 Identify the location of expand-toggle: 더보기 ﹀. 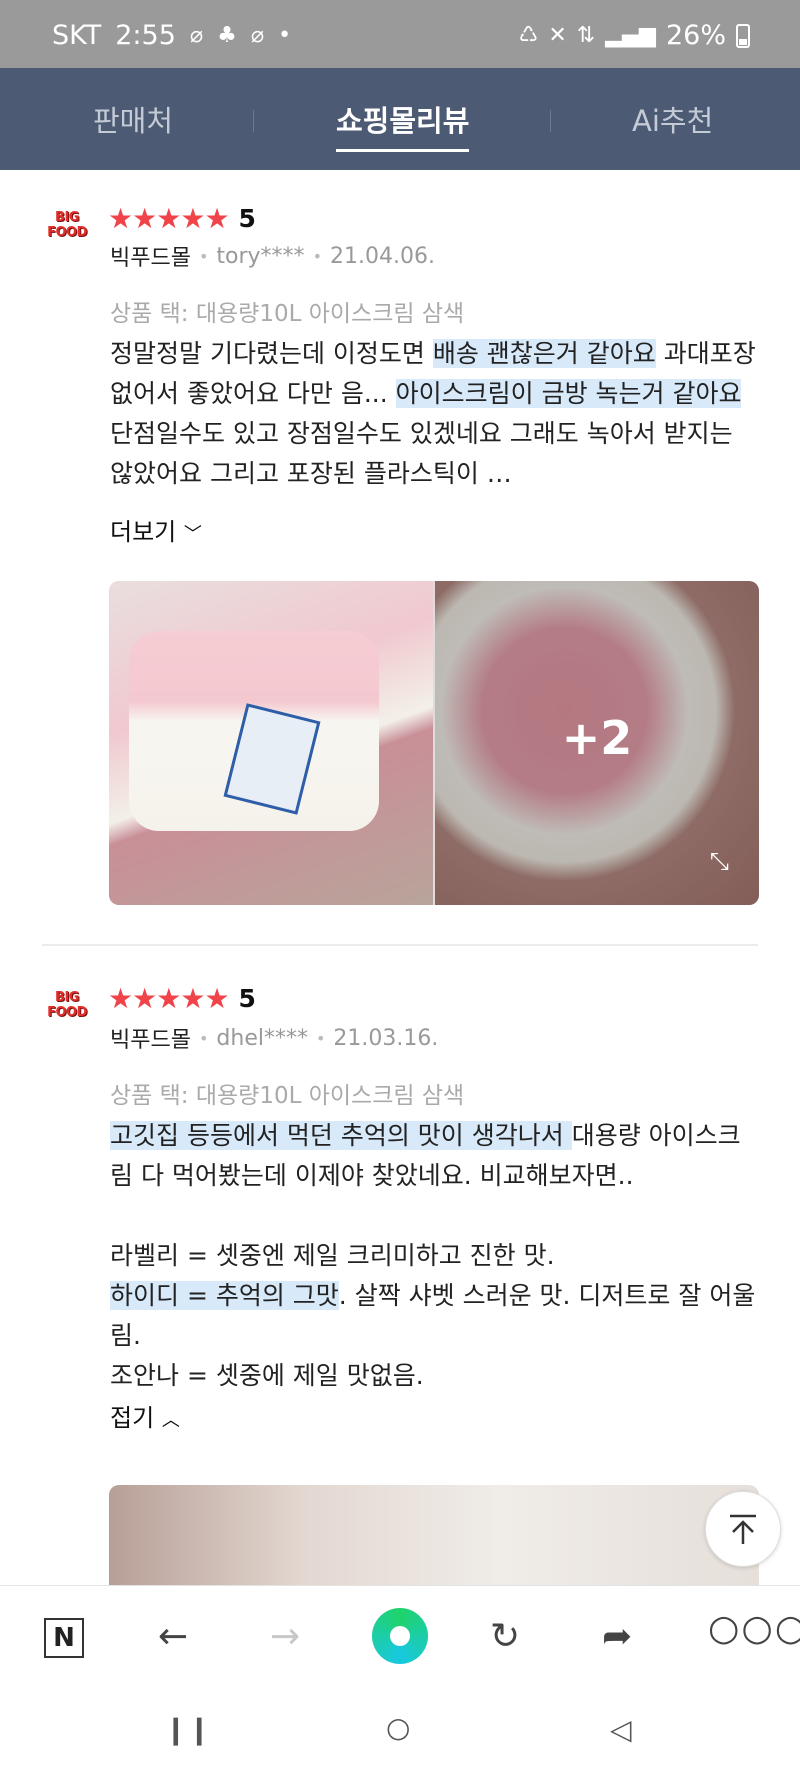
(156, 529).